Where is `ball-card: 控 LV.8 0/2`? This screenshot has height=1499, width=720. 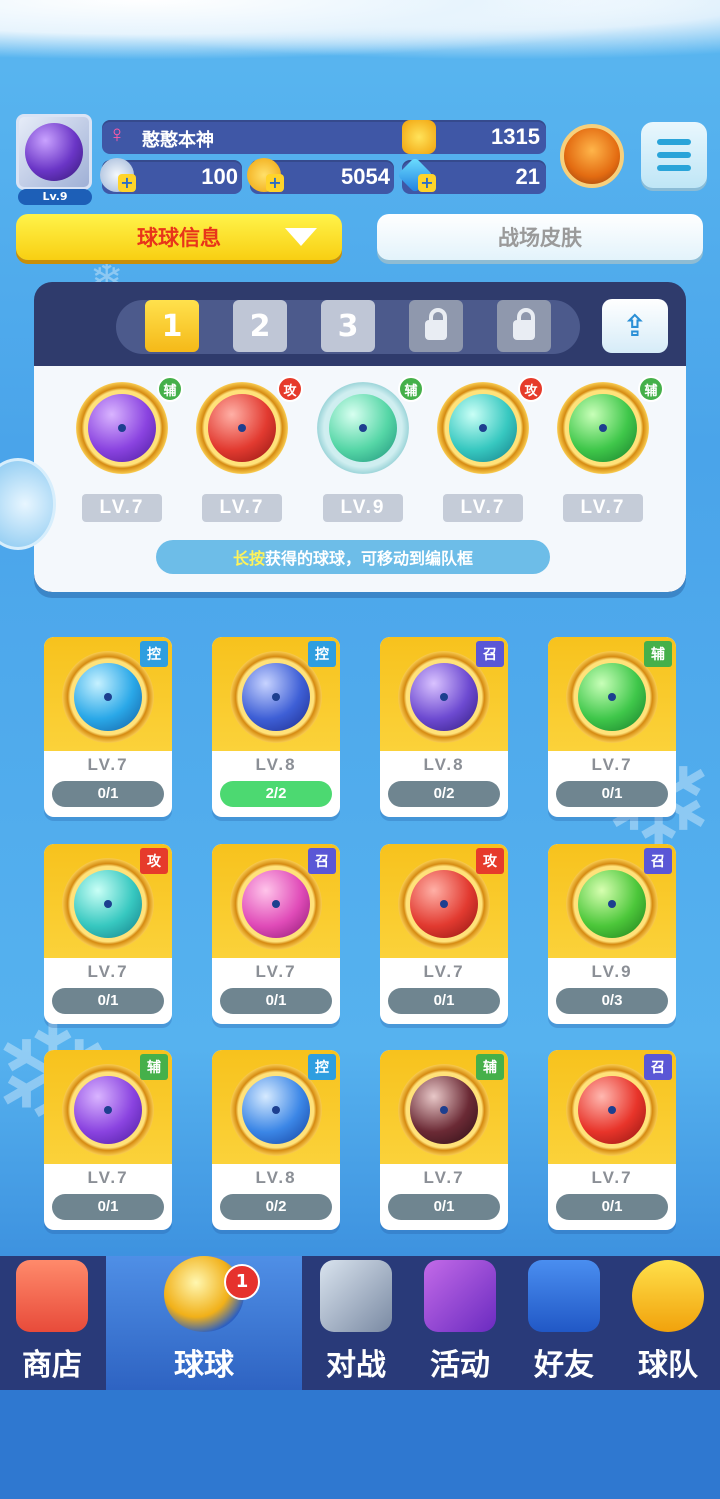 ball-card: 控 LV.8 0/2 is located at coordinates (276, 1140).